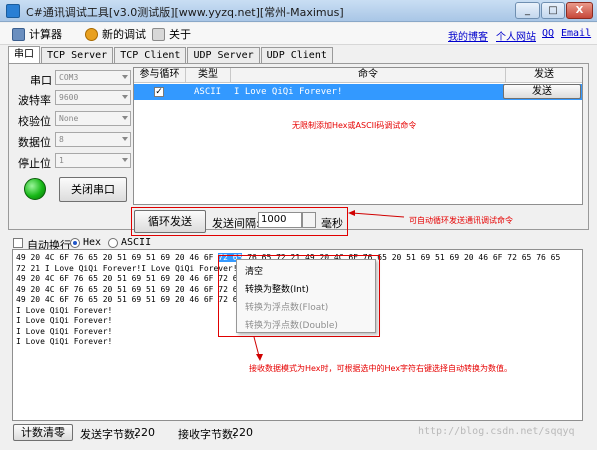 This screenshot has width=597, height=450. I want to click on receive-annotation: 接收数据模式为Hex时，可根据选中的Hex字符右键选择自动转换为数值。, so click(381, 368).